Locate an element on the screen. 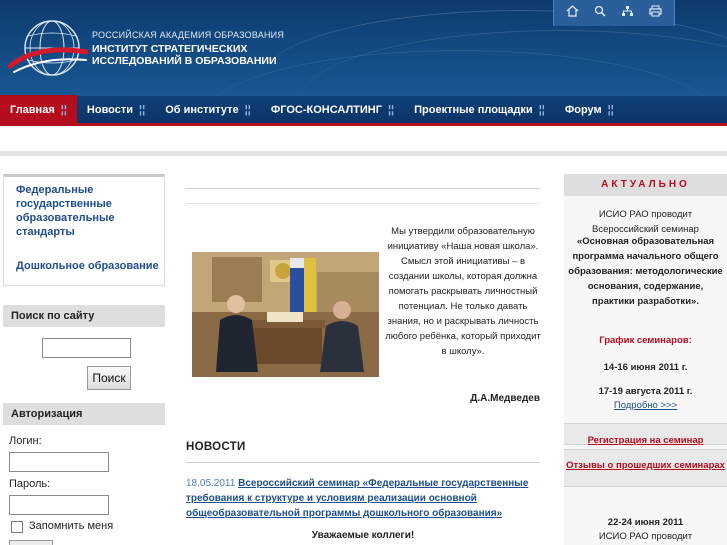  auth-panel-title: Авторизация is located at coordinates (84, 414).